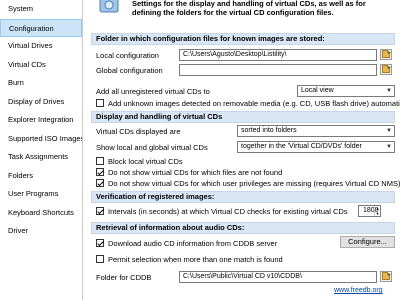 The width and height of the screenshot is (400, 300). What do you see at coordinates (386, 276) in the screenshot?
I see `browse-cddb-folder-button: ▸` at bounding box center [386, 276].